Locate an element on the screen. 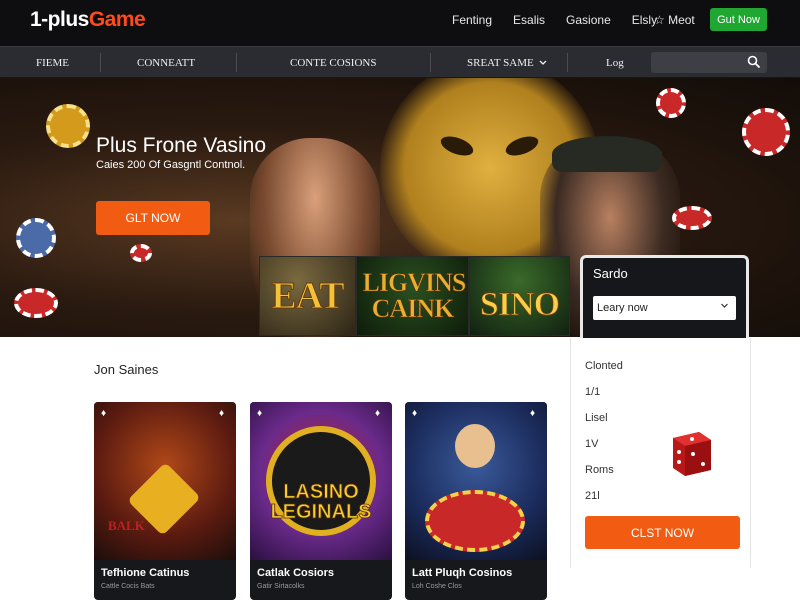 This screenshot has width=800, height=600. sidebar-cta-button: CLST NOW is located at coordinates (662, 532).